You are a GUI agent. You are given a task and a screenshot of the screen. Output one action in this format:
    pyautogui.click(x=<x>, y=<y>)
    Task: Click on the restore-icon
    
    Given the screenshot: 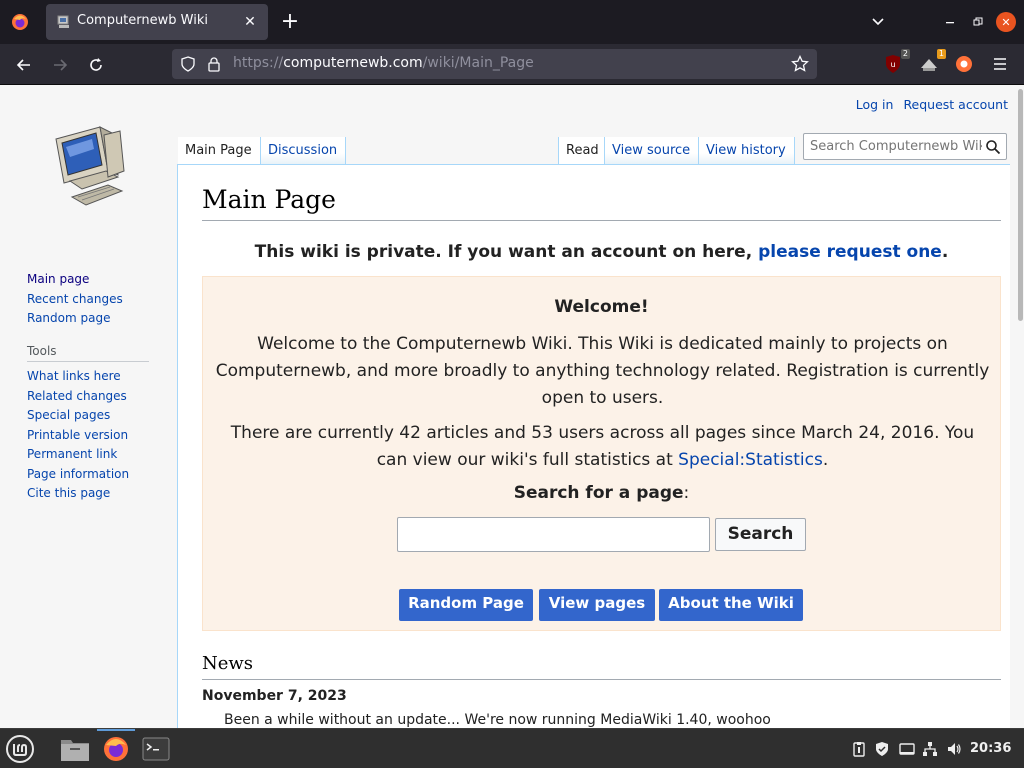 What is the action you would take?
    pyautogui.click(x=978, y=22)
    